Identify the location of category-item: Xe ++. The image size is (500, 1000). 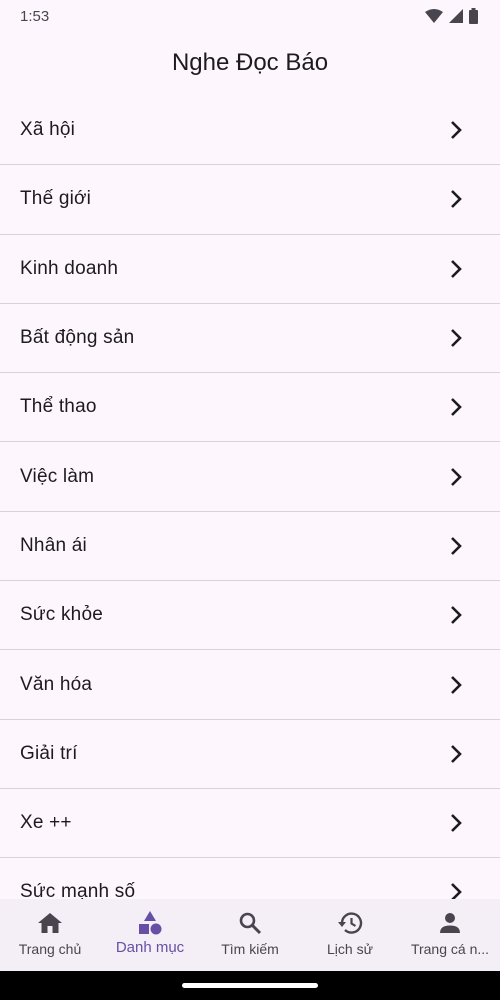
(250, 823).